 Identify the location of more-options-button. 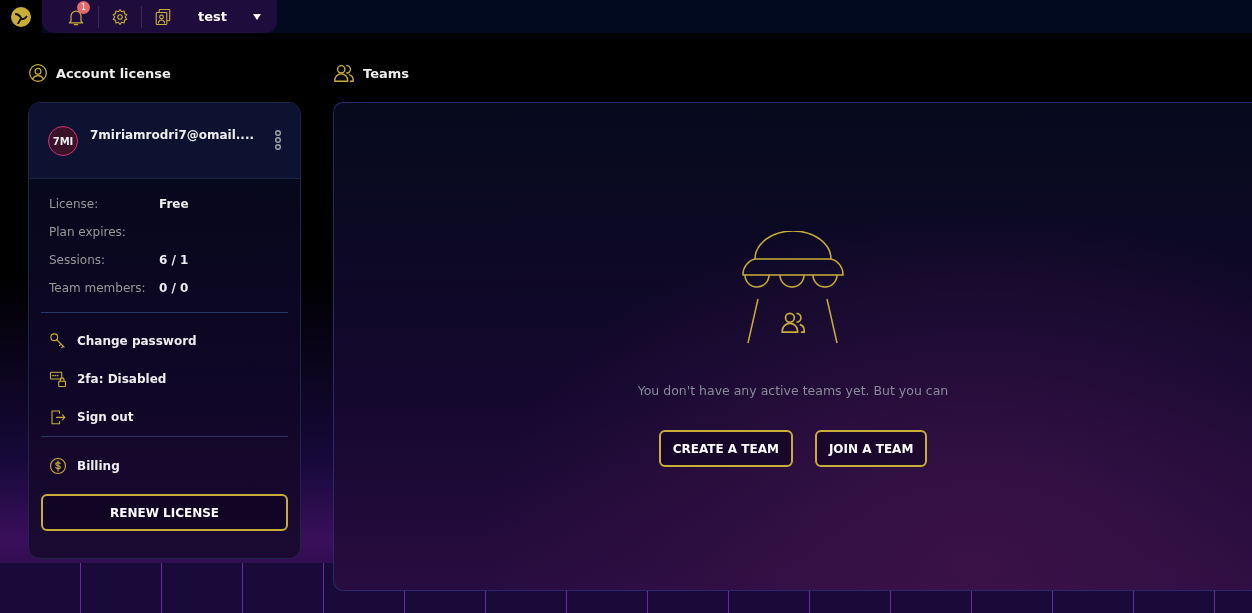
(278, 140).